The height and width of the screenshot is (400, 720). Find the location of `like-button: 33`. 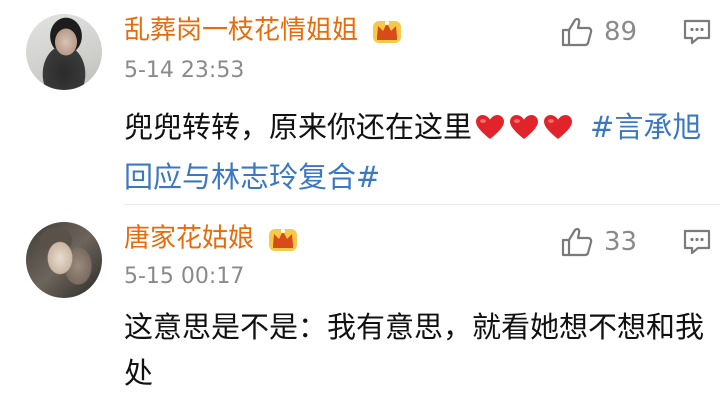

like-button: 33 is located at coordinates (598, 242).